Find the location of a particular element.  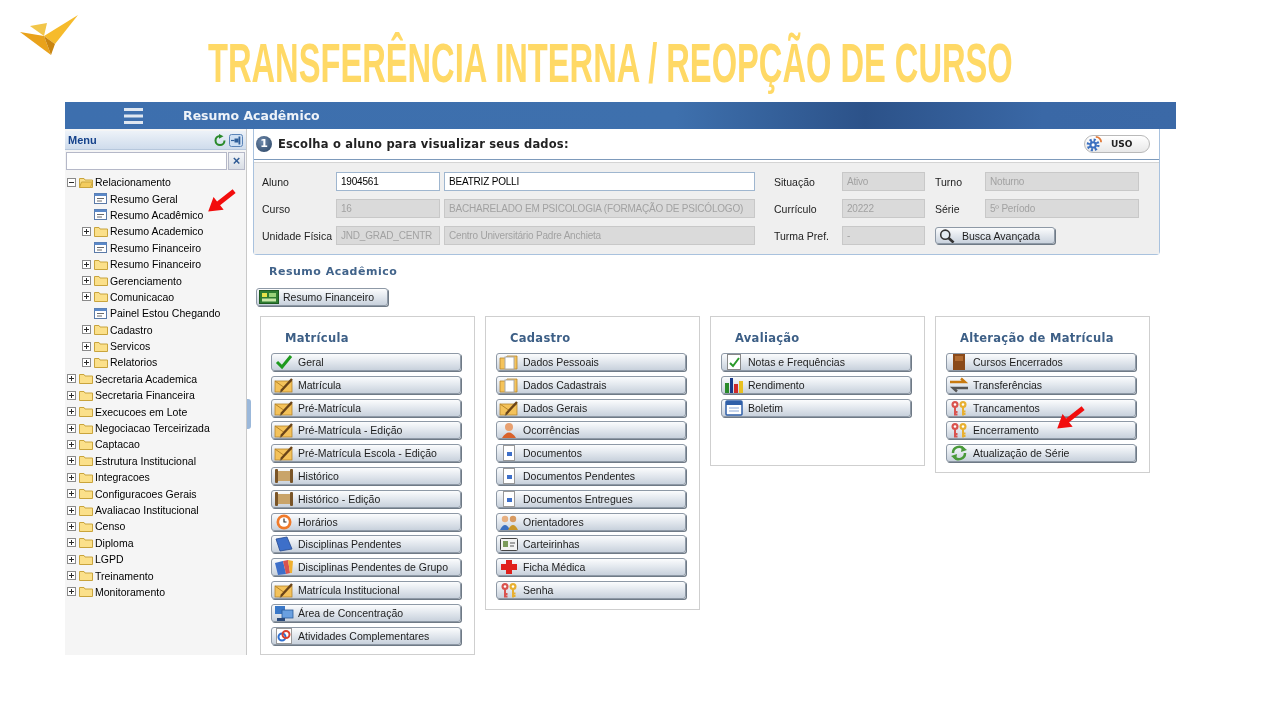

nav-button: Ocorrências is located at coordinates (591, 430).